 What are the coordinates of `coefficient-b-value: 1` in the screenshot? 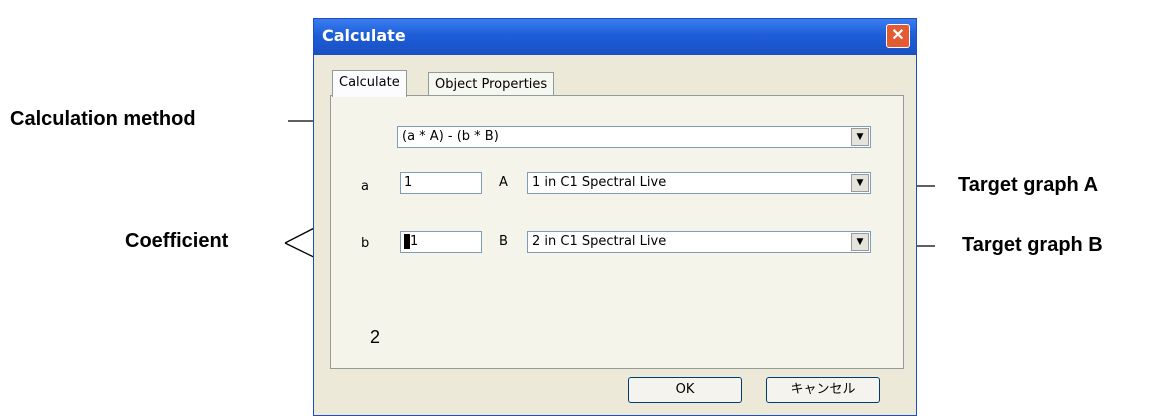 It's located at (414, 241).